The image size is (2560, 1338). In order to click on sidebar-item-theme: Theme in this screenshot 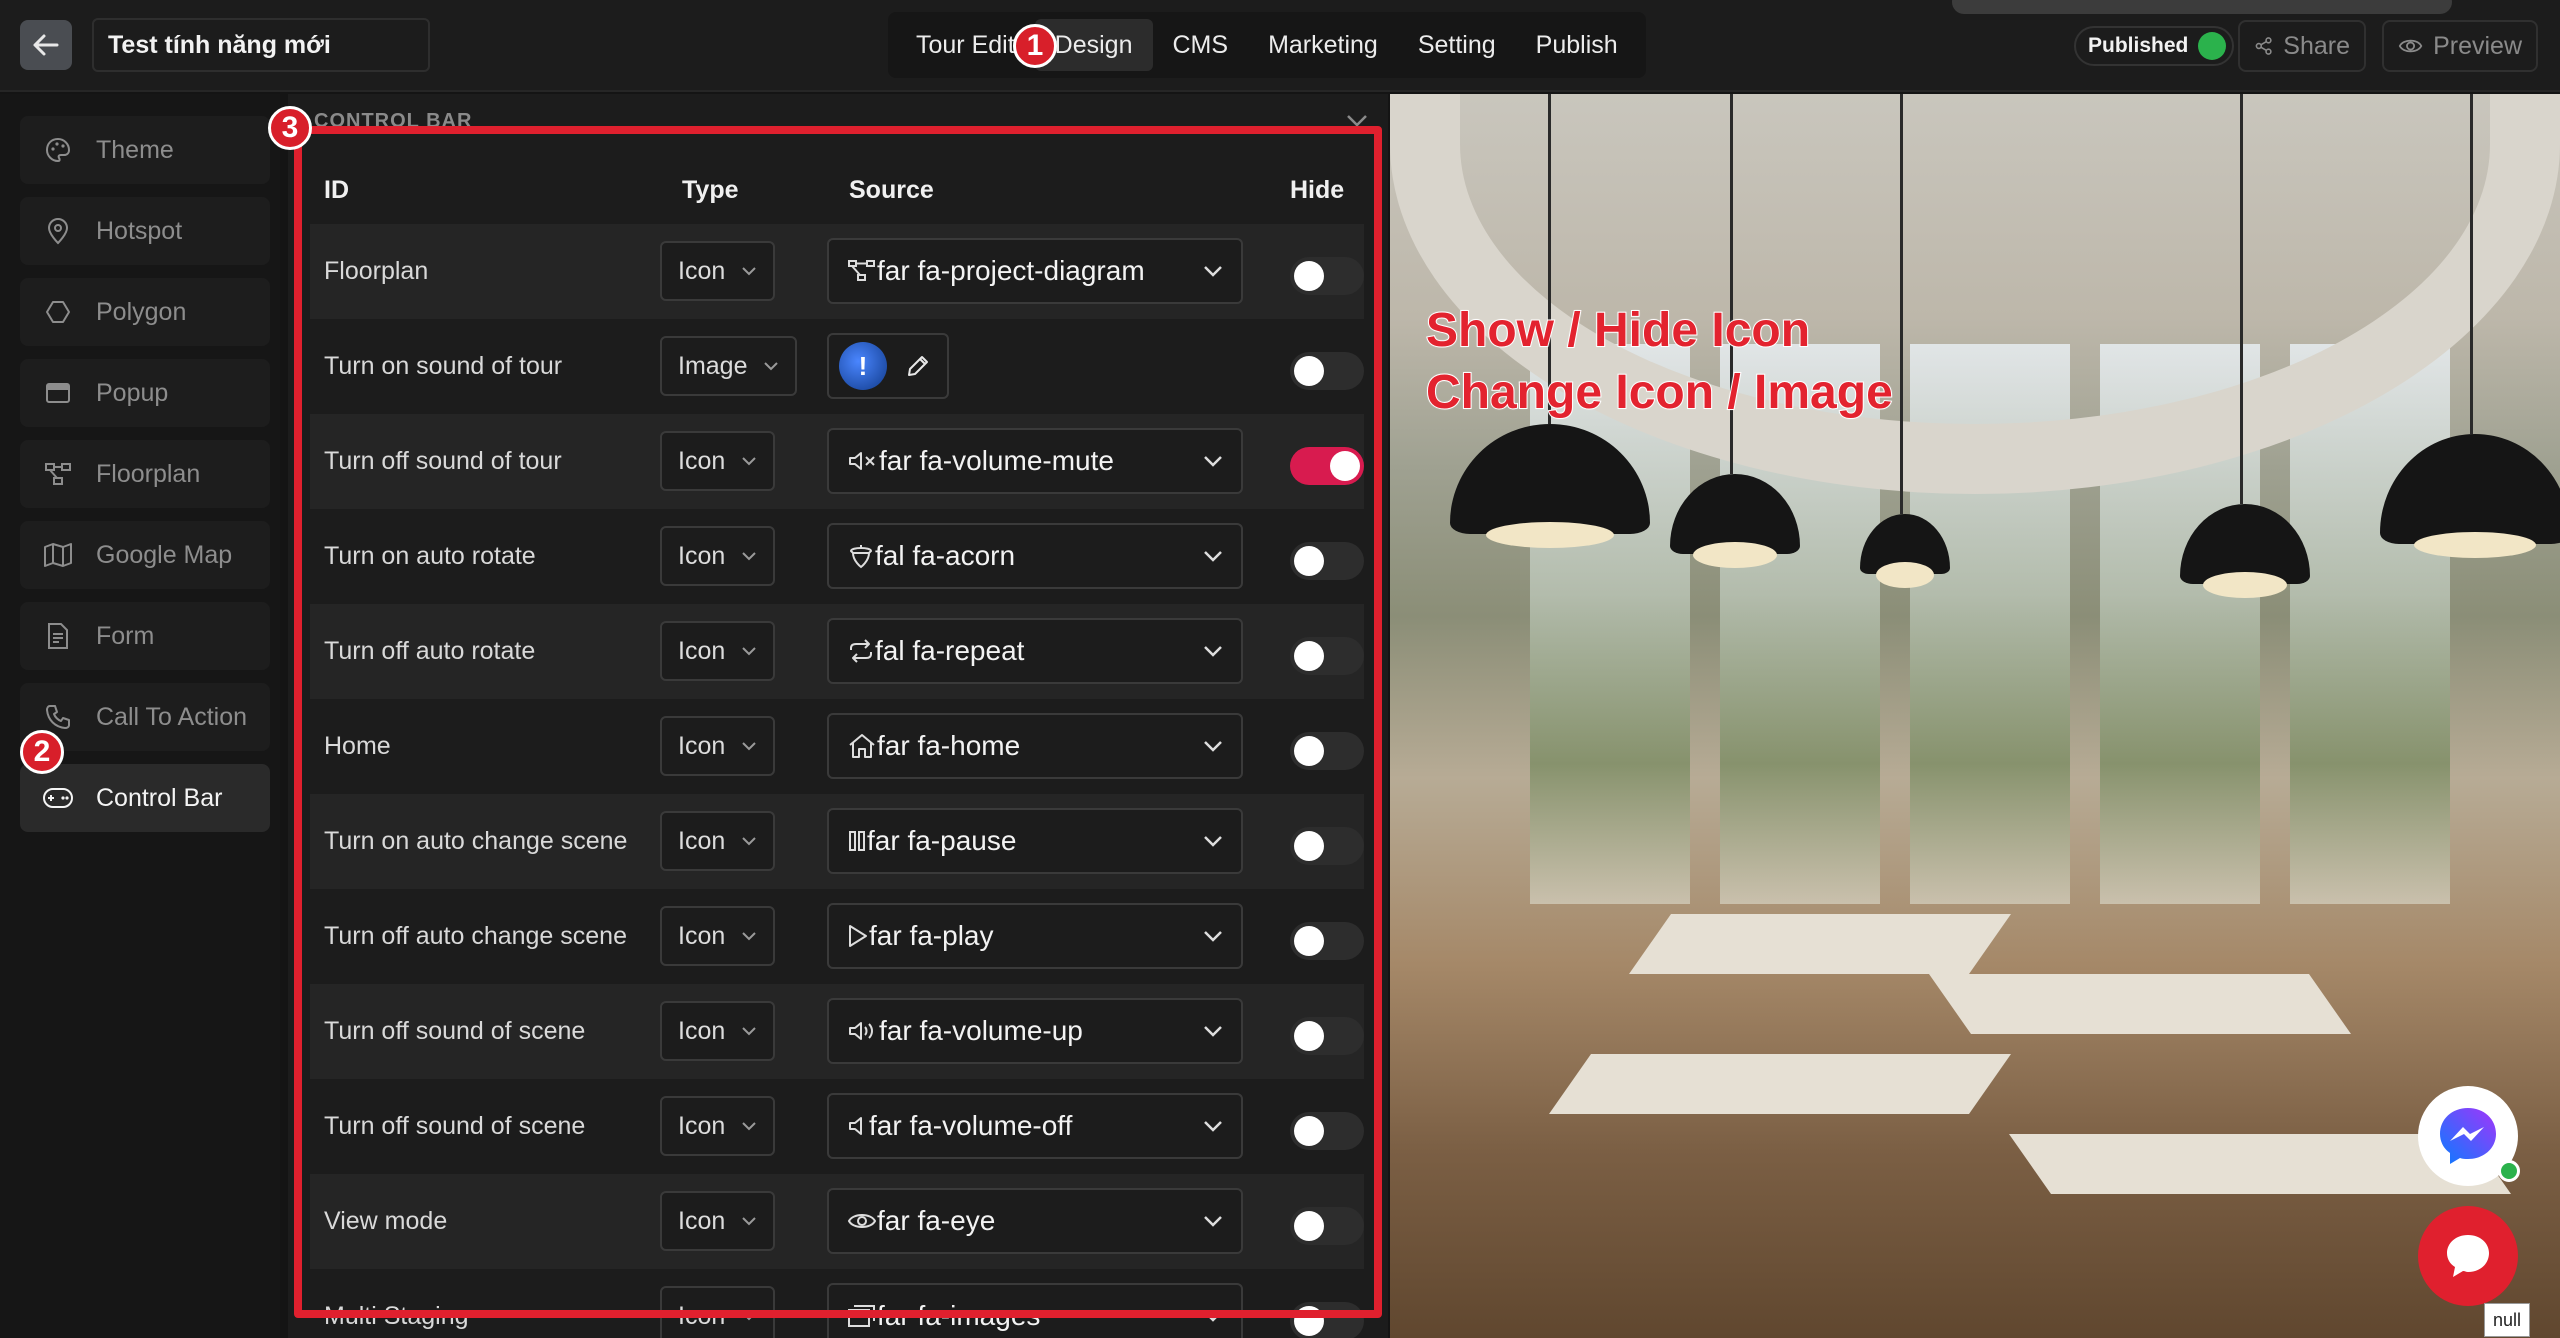, I will do `click(145, 150)`.